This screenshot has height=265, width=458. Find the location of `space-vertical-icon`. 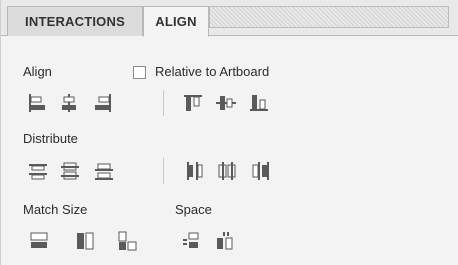

space-vertical-icon is located at coordinates (192, 241).